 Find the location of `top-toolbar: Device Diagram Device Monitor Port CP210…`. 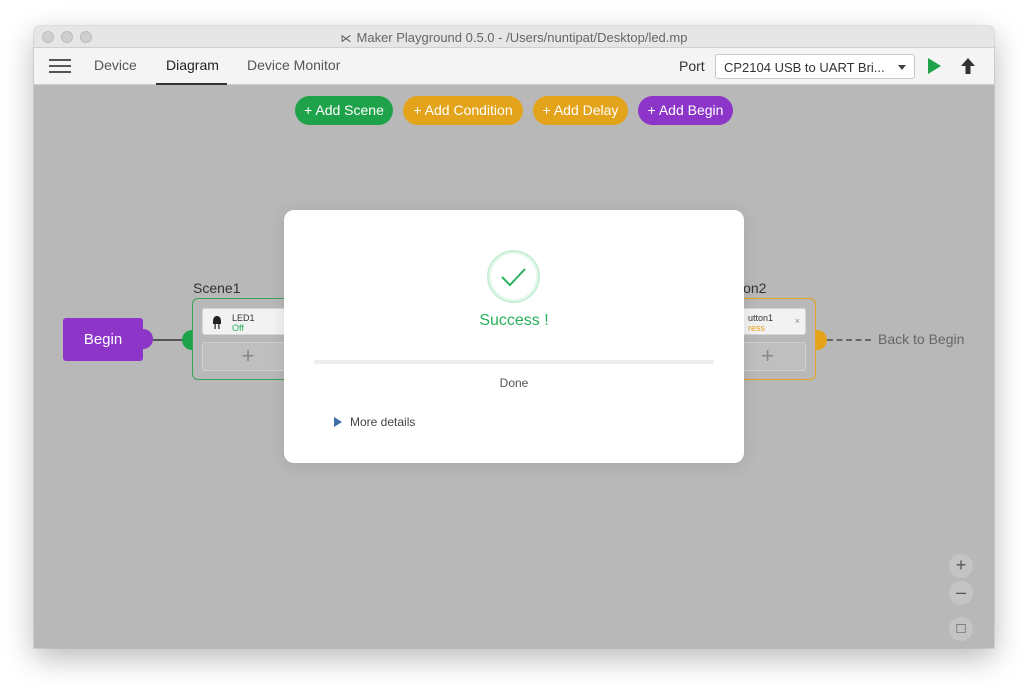

top-toolbar: Device Diagram Device Monitor Port CP210… is located at coordinates (514, 66).